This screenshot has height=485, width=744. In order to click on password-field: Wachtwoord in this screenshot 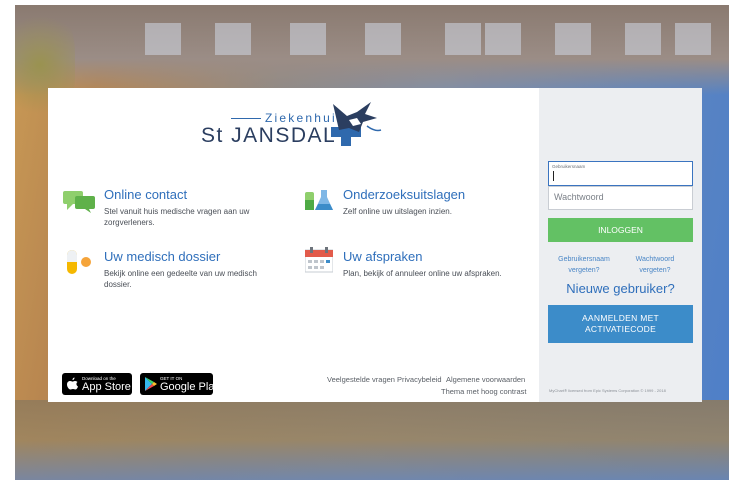, I will do `click(620, 198)`.